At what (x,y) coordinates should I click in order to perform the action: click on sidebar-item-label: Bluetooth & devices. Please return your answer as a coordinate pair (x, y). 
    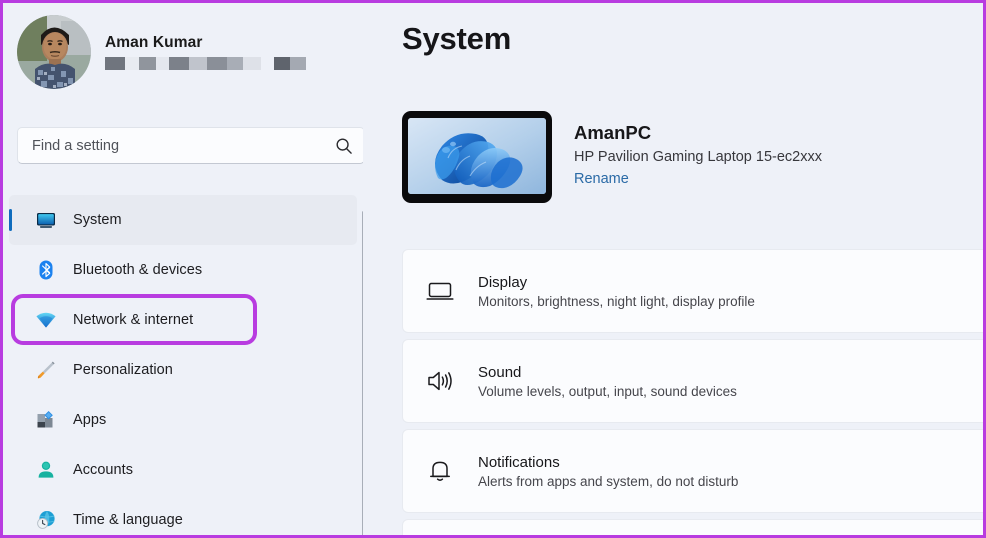
    Looking at the image, I should click on (138, 270).